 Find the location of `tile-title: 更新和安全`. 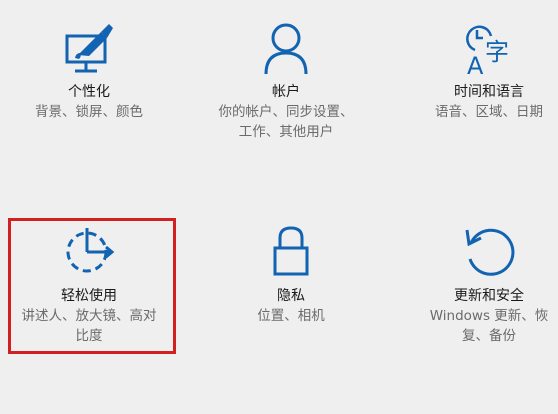

tile-title: 更新和安全 is located at coordinates (489, 296).